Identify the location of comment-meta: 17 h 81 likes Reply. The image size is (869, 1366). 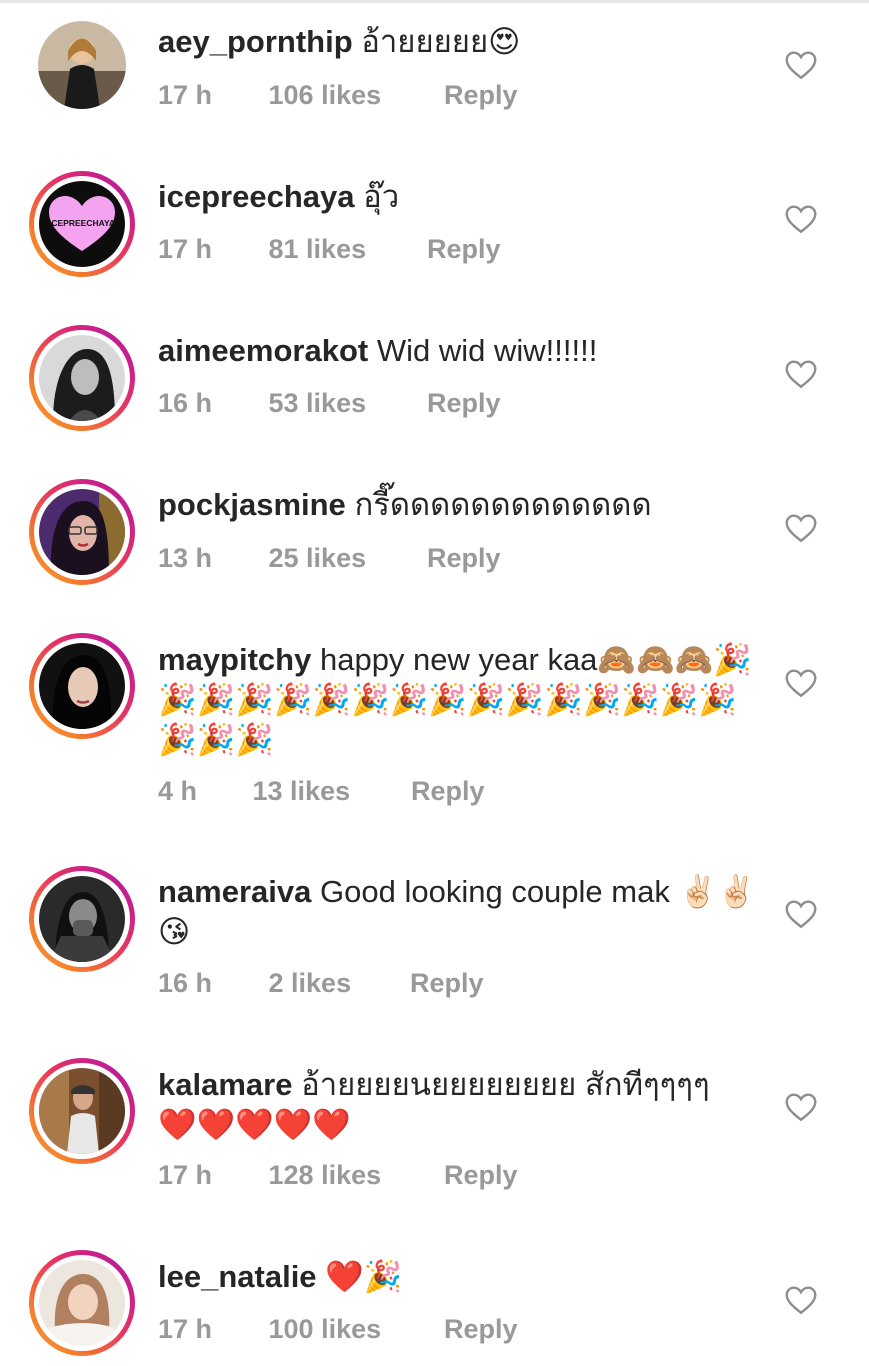
(329, 249).